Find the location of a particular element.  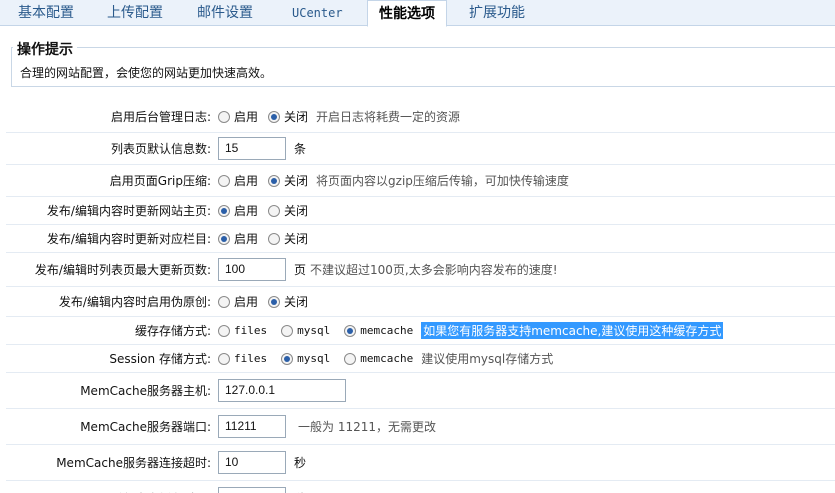

hint-text: 将页面内容以gzip压缩后传输，可加快传输速度 is located at coordinates (442, 181).